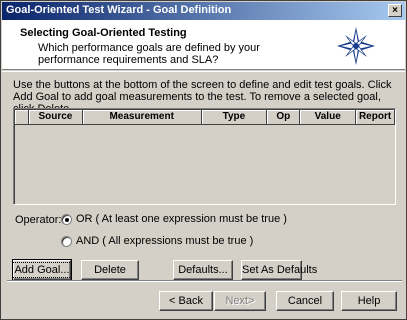 The width and height of the screenshot is (407, 320). Describe the element at coordinates (22, 117) in the screenshot. I see `column-header-select` at that location.